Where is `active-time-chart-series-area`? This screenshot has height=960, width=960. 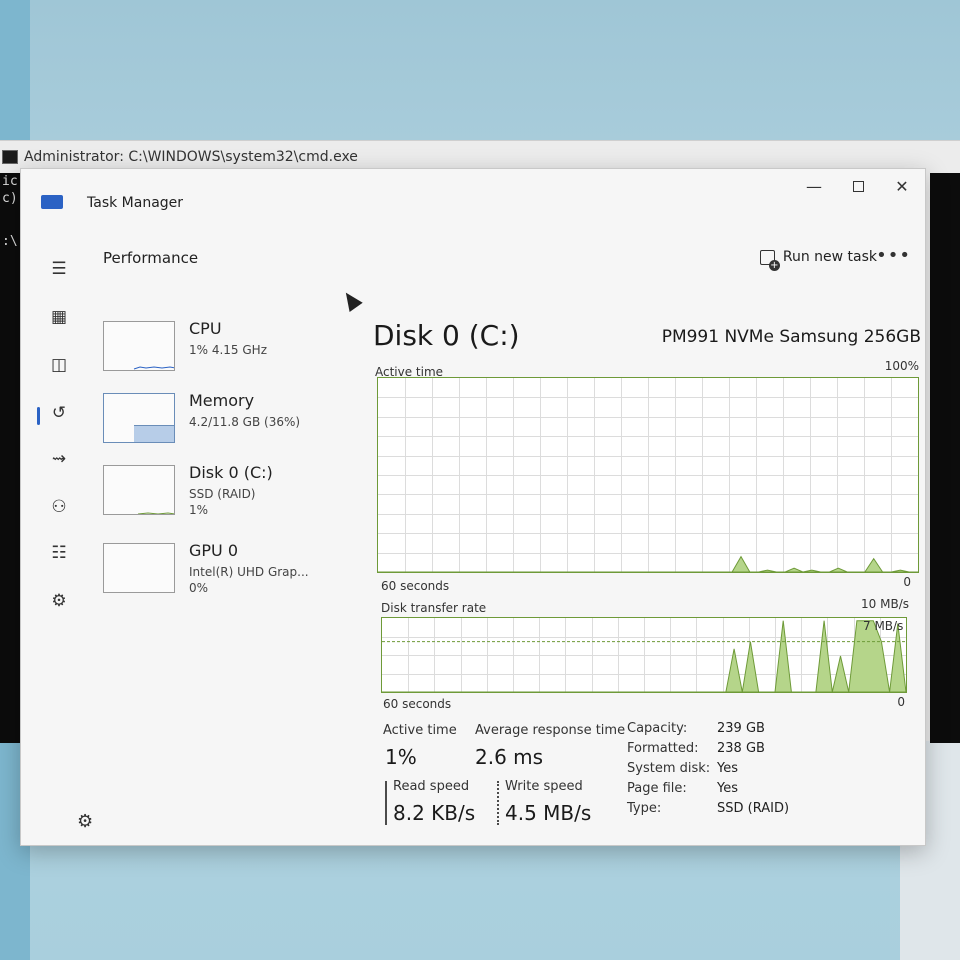 active-time-chart-series-area is located at coordinates (648, 563).